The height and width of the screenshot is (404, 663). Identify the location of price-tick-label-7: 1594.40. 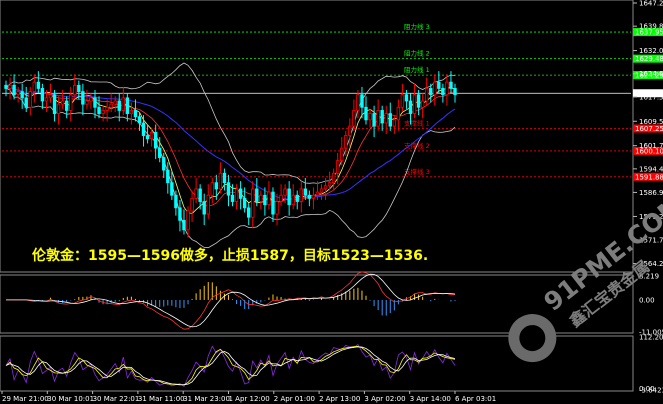
(651, 169).